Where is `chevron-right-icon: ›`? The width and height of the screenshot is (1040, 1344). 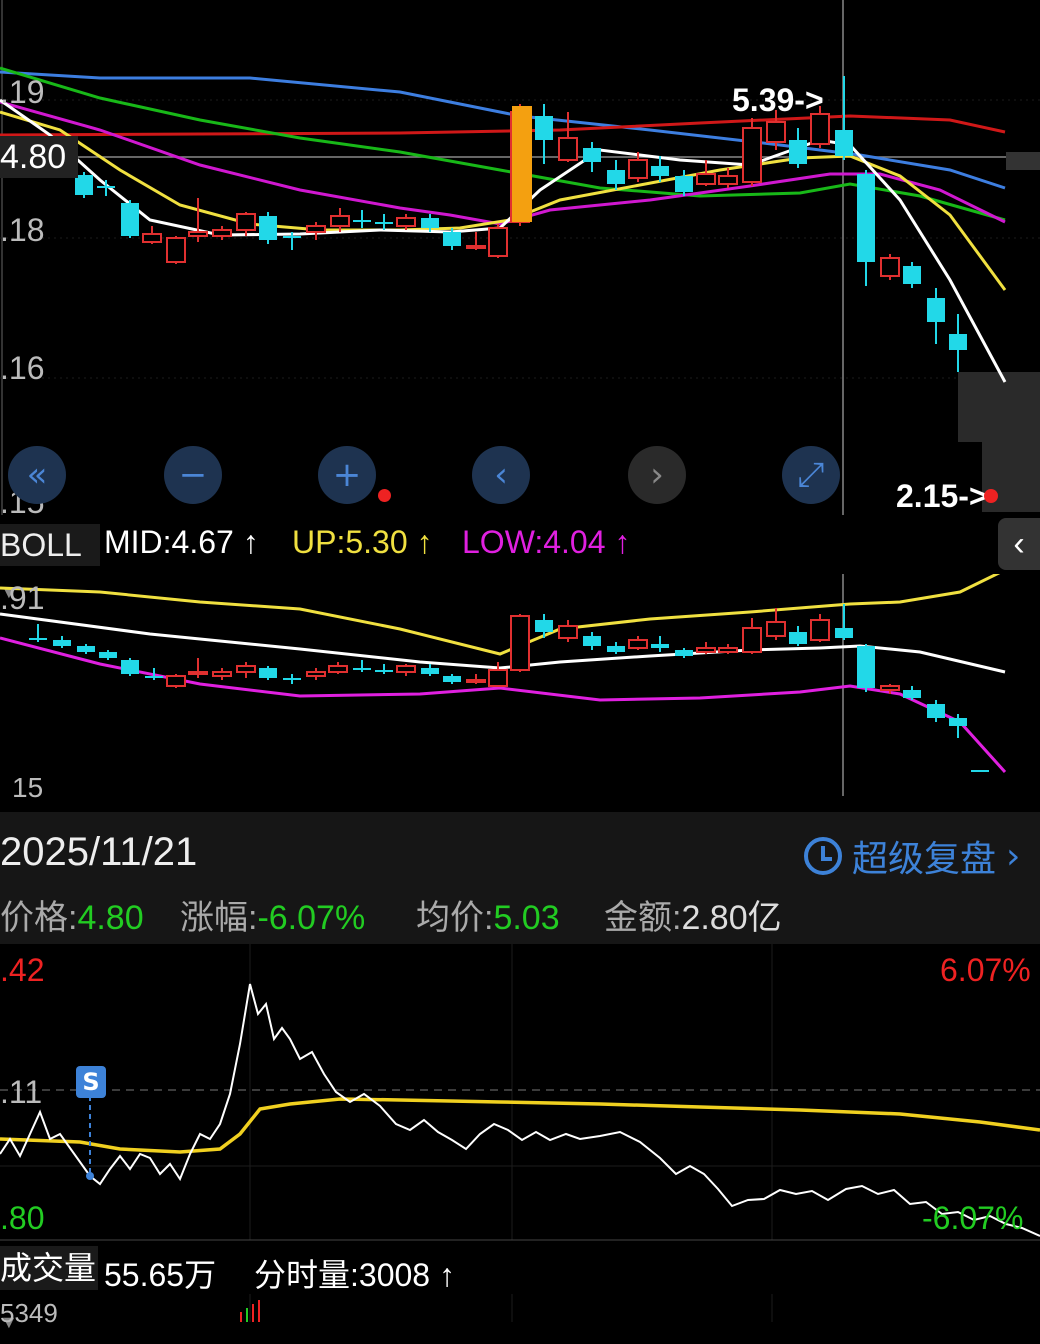 chevron-right-icon: › is located at coordinates (1013, 856).